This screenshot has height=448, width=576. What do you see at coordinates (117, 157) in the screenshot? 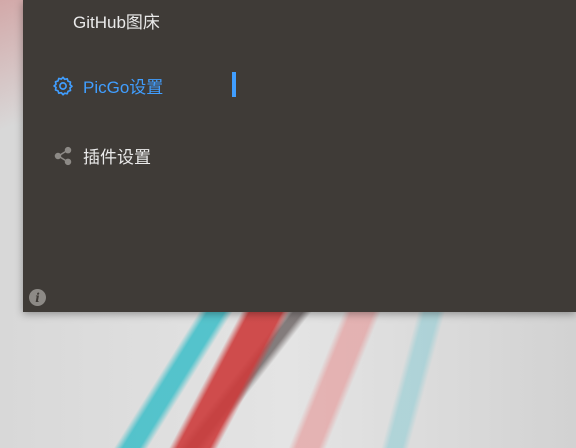
I see `sidebar-item-label: 插件设置` at bounding box center [117, 157].